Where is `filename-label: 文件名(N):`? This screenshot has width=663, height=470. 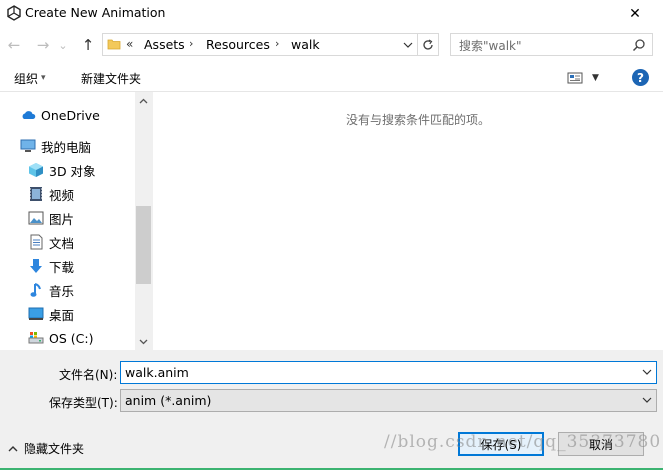
filename-label: 文件名(N): is located at coordinates (88, 375).